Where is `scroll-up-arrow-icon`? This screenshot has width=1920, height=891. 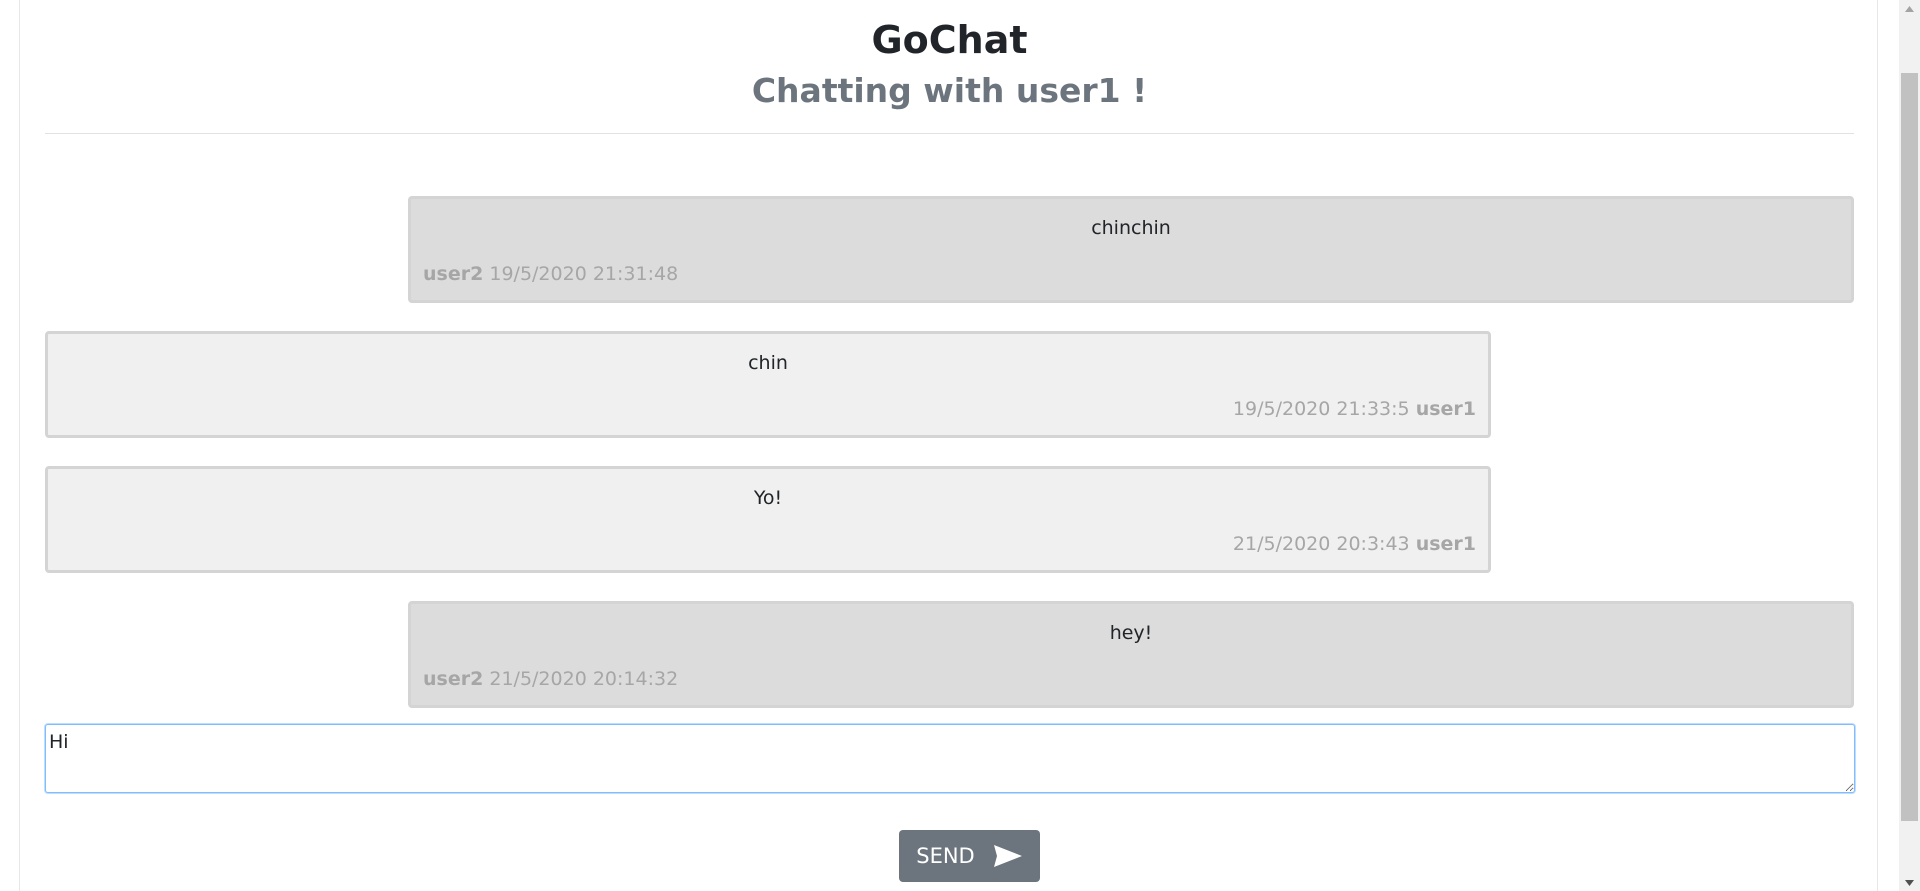
scroll-up-arrow-icon is located at coordinates (1909, 8).